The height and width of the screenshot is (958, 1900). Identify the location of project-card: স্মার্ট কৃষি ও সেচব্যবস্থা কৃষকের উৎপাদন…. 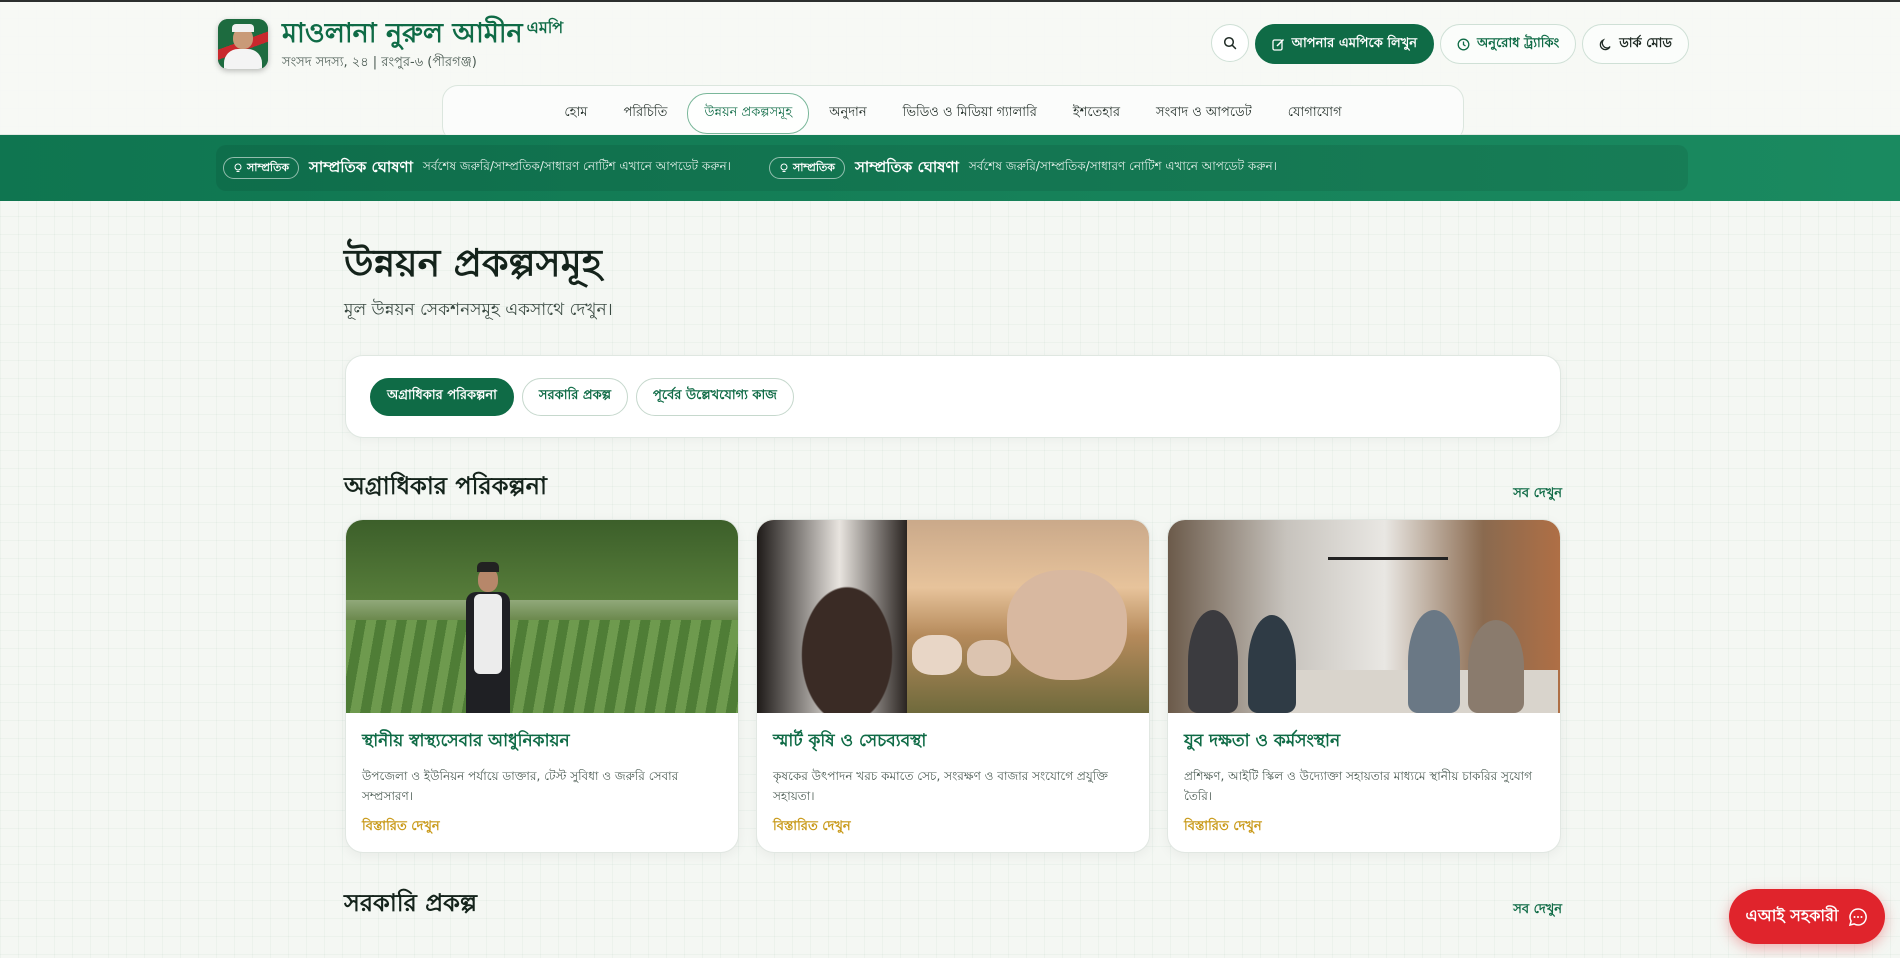
(953, 686).